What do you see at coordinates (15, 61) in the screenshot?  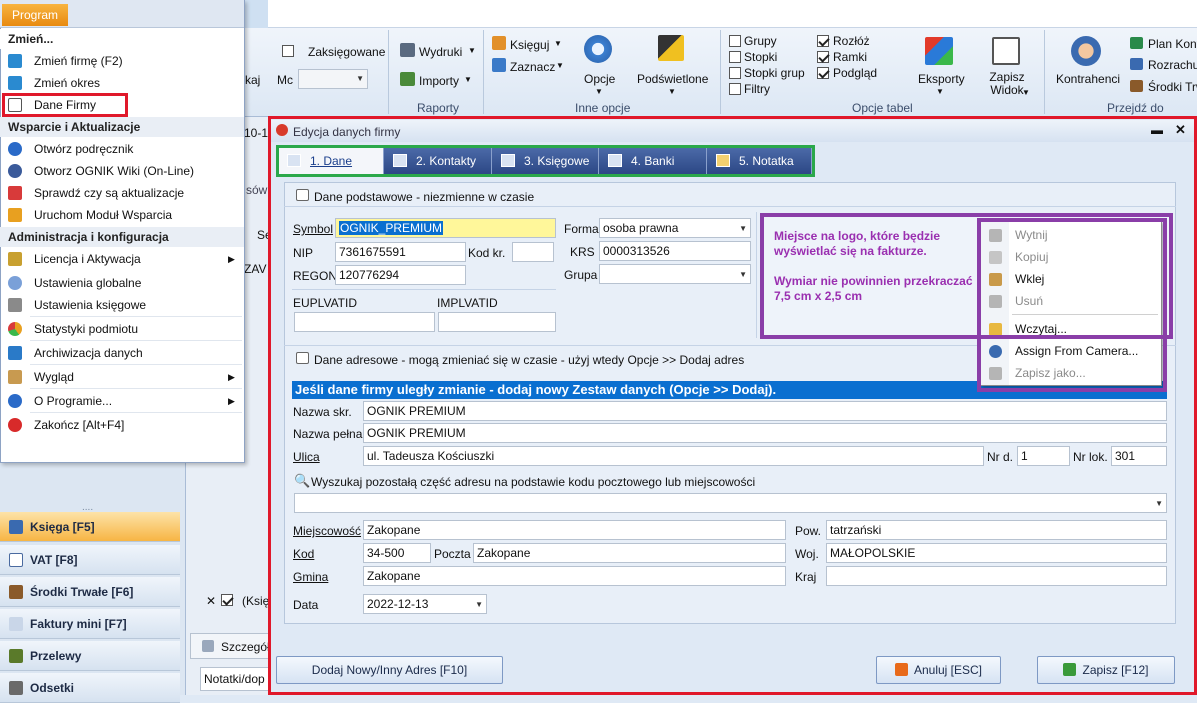 I see `change-icon` at bounding box center [15, 61].